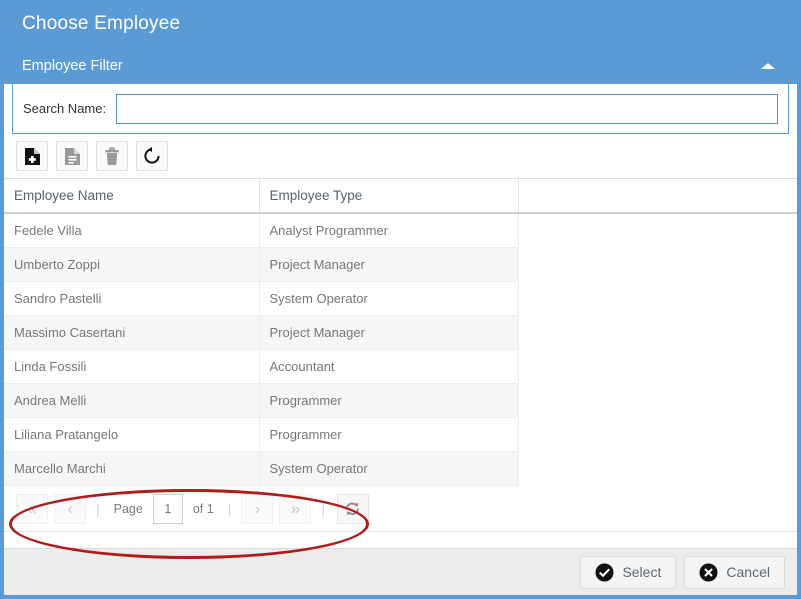 Image resolution: width=801 pixels, height=599 pixels. Describe the element at coordinates (748, 572) in the screenshot. I see `cancel-button-label: Cancel` at that location.